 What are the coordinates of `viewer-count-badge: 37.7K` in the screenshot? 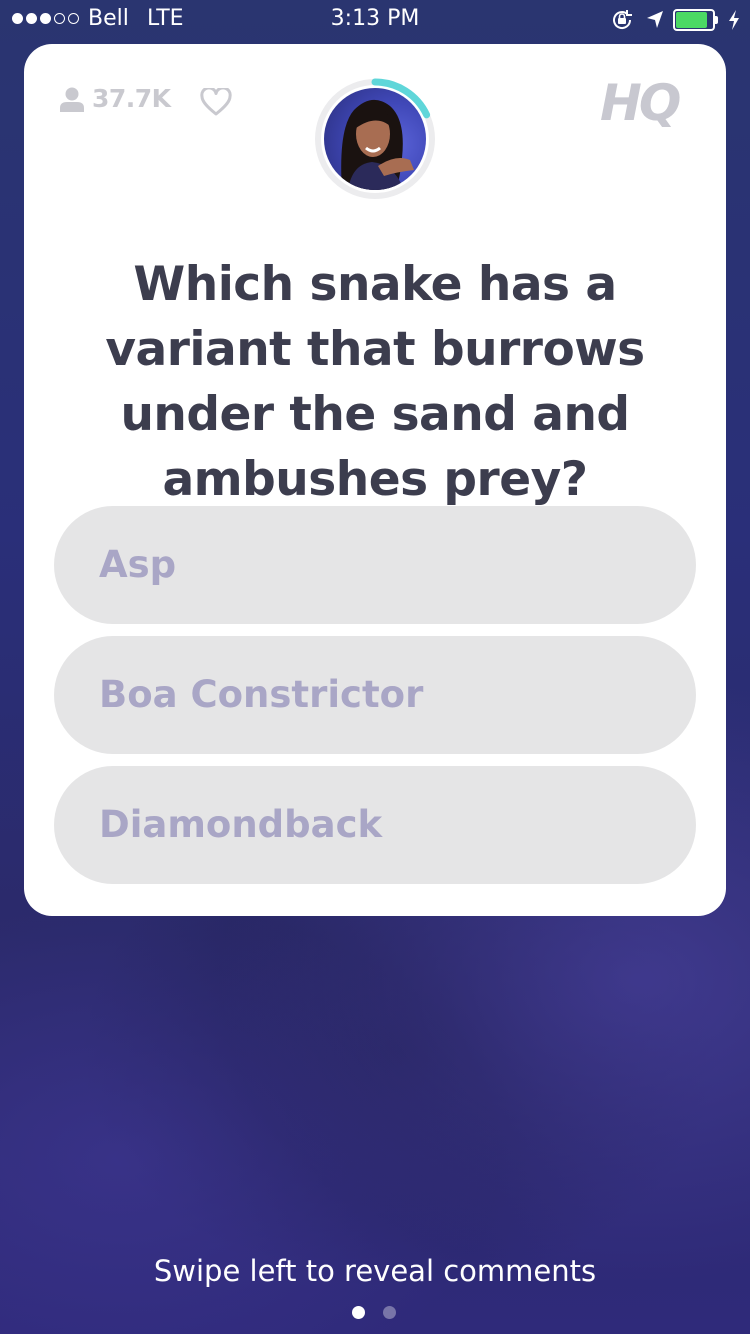 It's located at (115, 98).